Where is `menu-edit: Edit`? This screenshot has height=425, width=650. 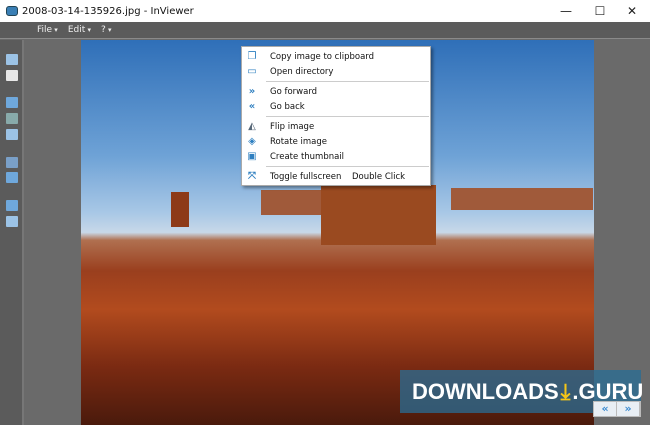 menu-edit: Edit is located at coordinates (79, 30).